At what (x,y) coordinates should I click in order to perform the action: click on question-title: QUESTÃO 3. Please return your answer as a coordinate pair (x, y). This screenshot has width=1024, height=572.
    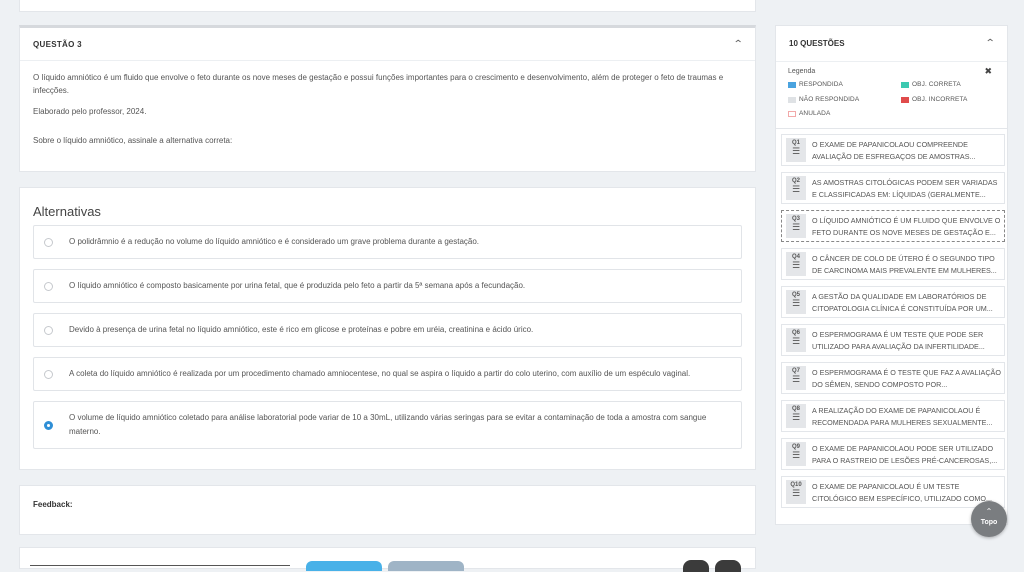
    Looking at the image, I should click on (57, 44).